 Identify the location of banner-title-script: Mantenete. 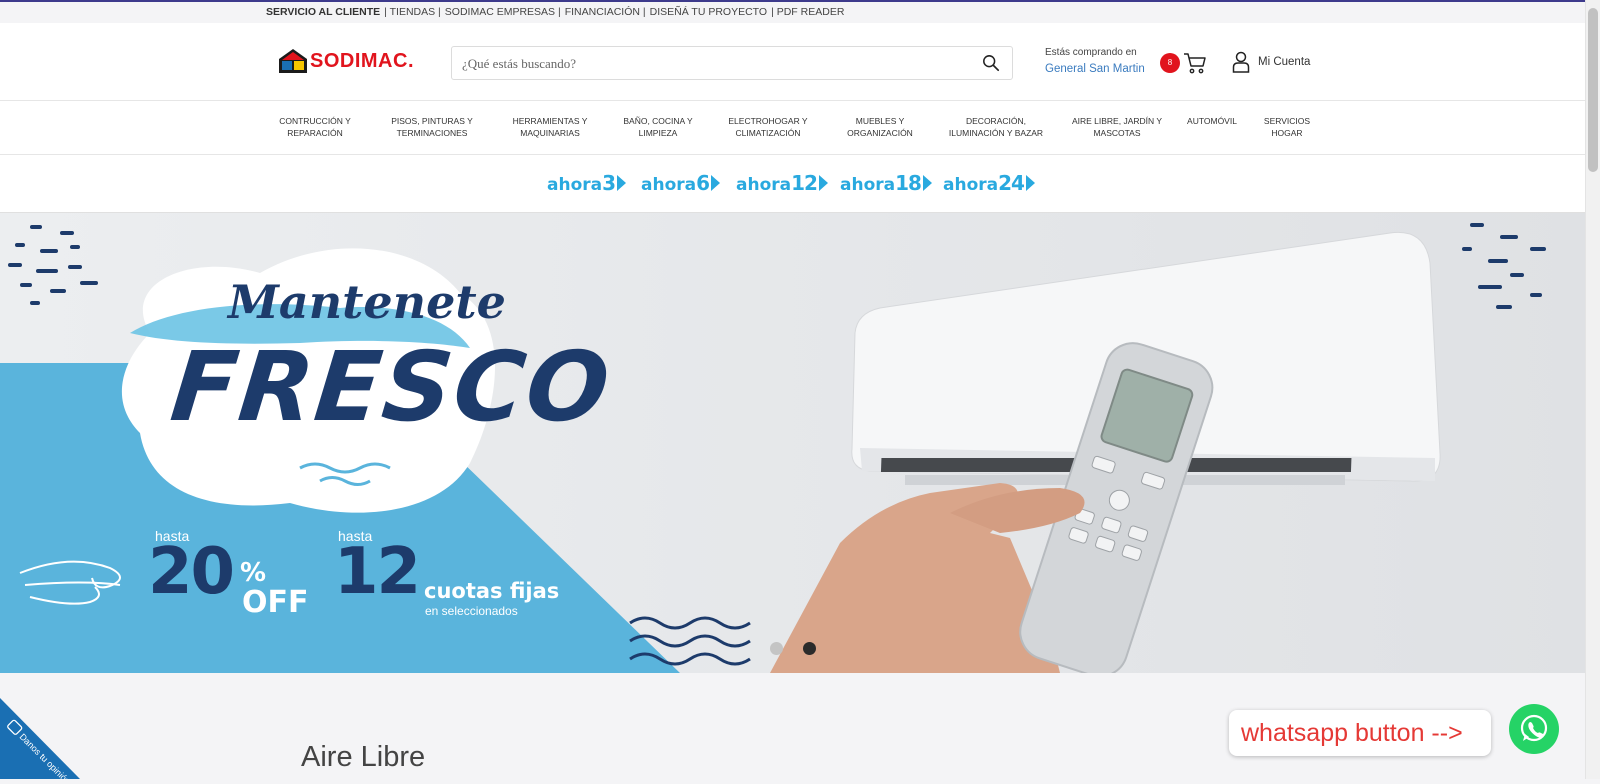
(367, 302).